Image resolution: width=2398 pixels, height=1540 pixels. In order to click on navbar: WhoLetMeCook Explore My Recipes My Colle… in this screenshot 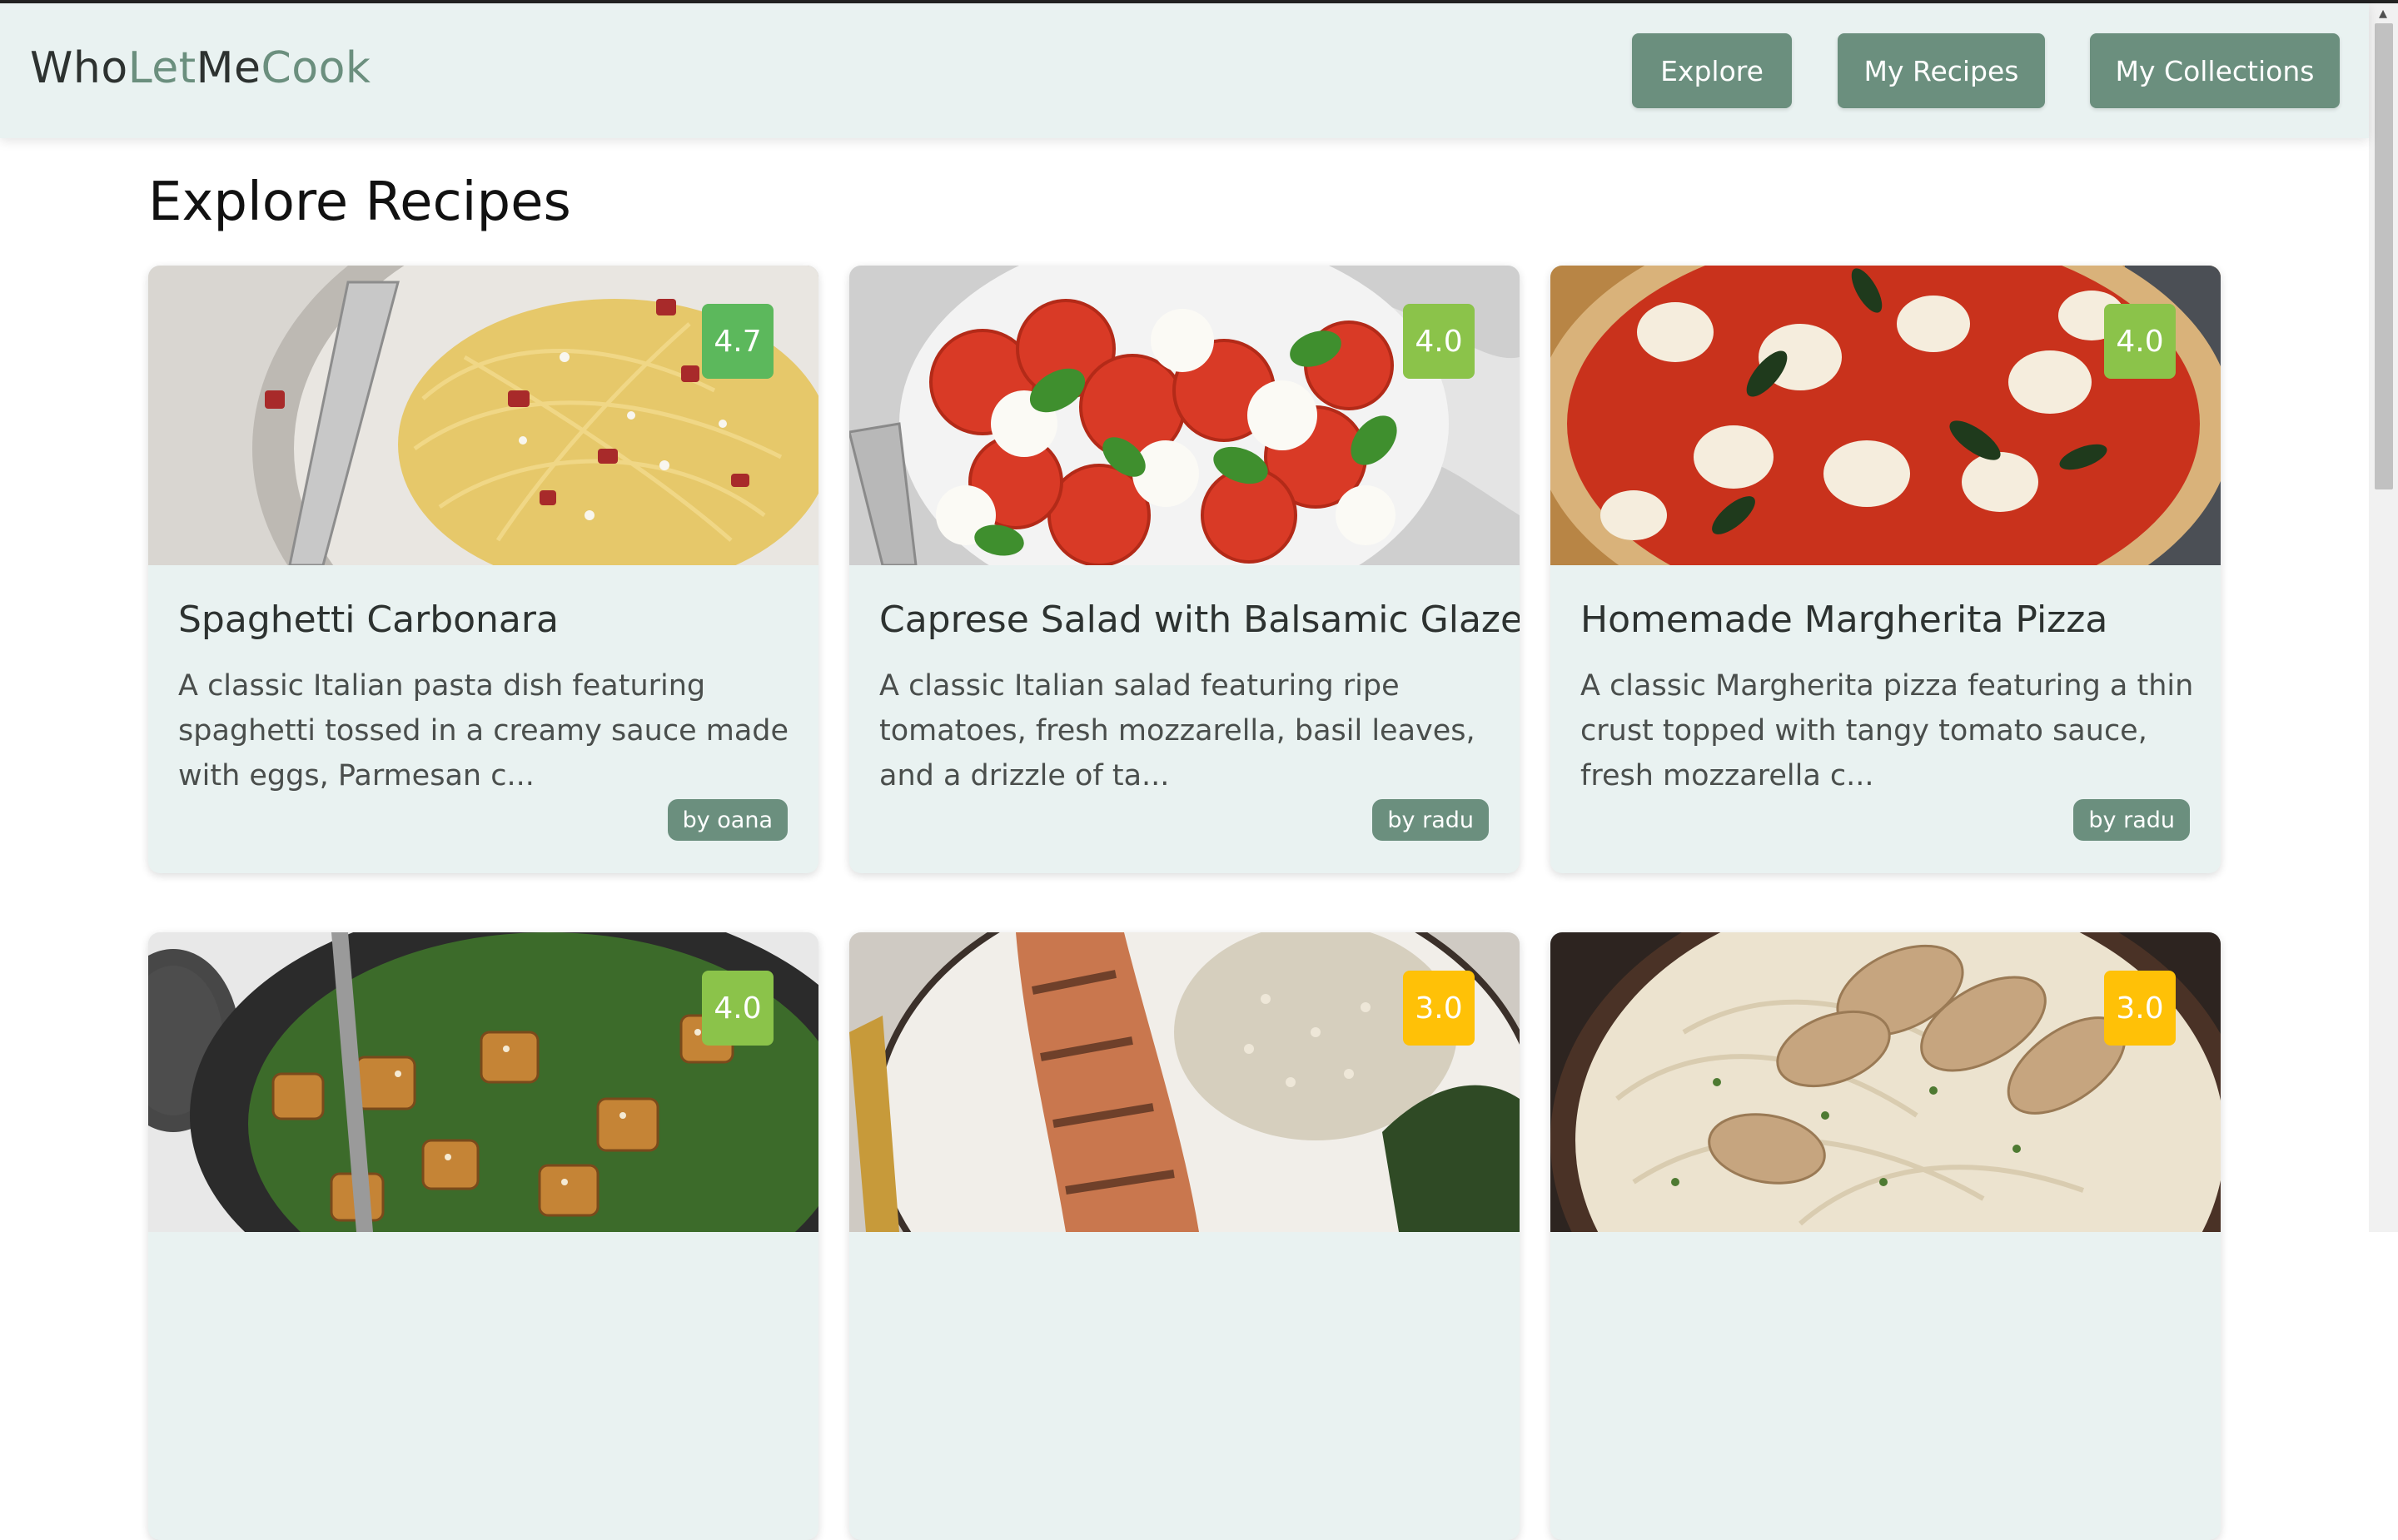, I will do `click(1184, 70)`.